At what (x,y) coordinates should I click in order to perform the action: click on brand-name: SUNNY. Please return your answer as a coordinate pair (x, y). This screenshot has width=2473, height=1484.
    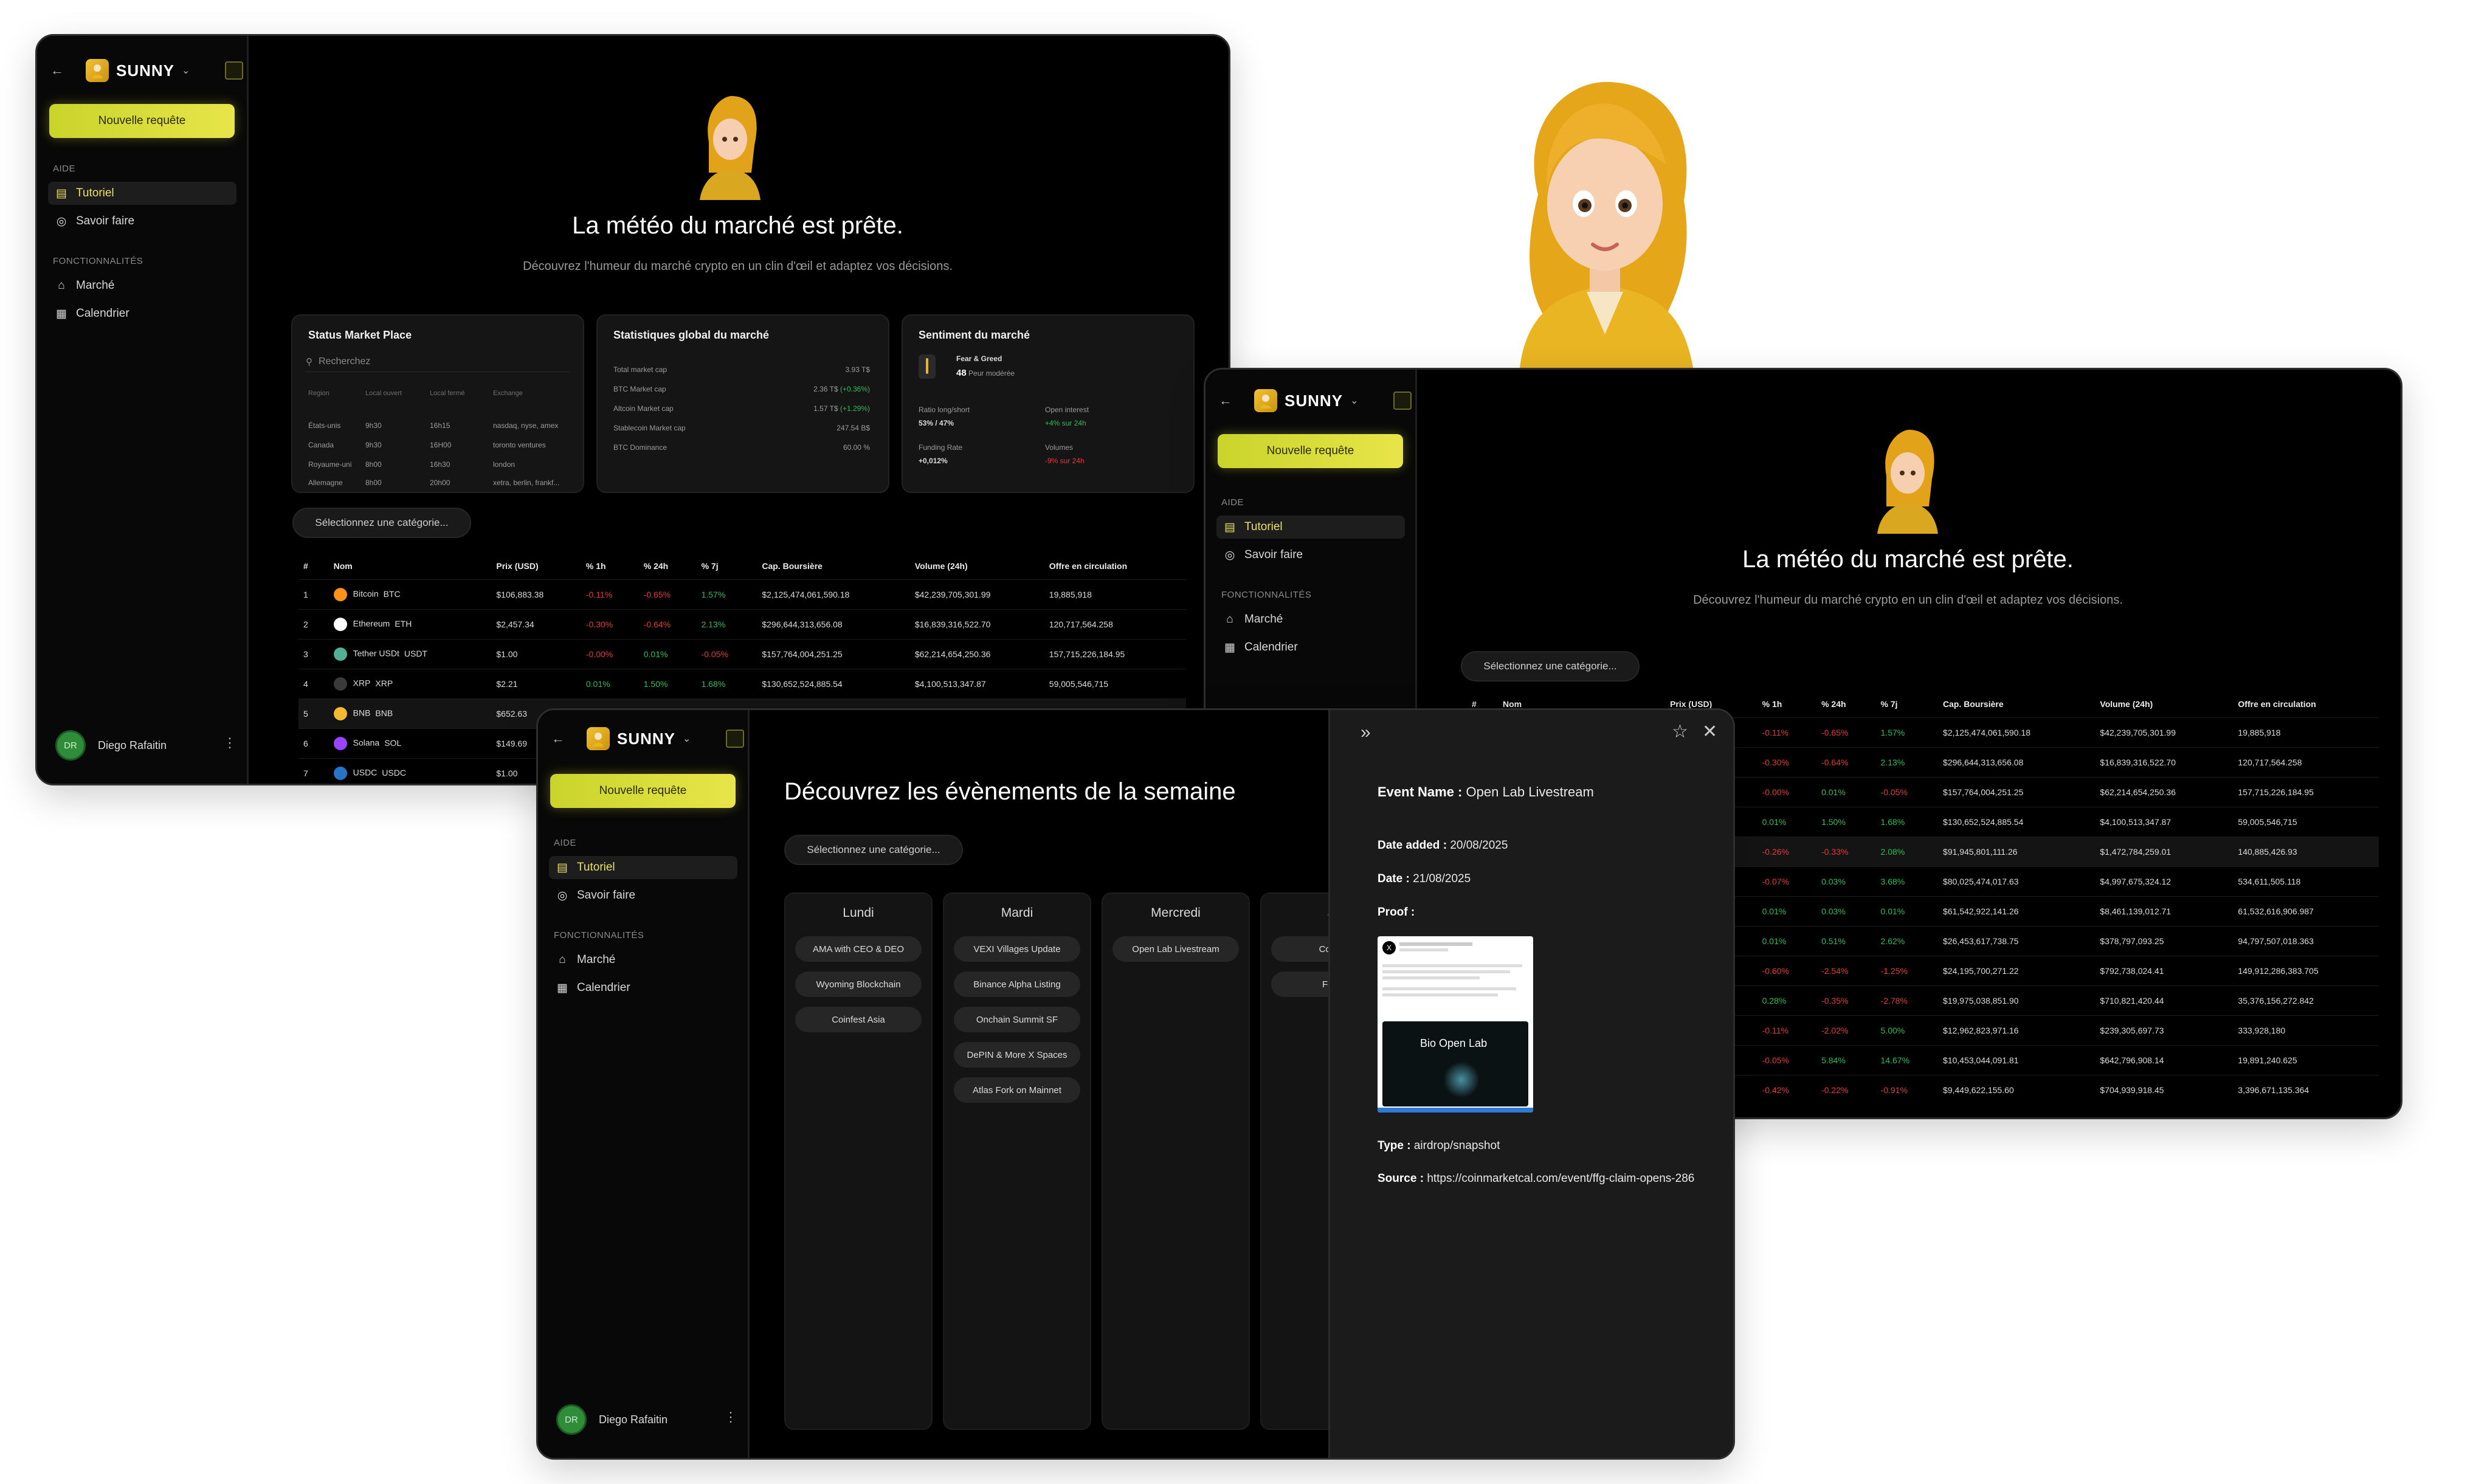
    Looking at the image, I should click on (647, 738).